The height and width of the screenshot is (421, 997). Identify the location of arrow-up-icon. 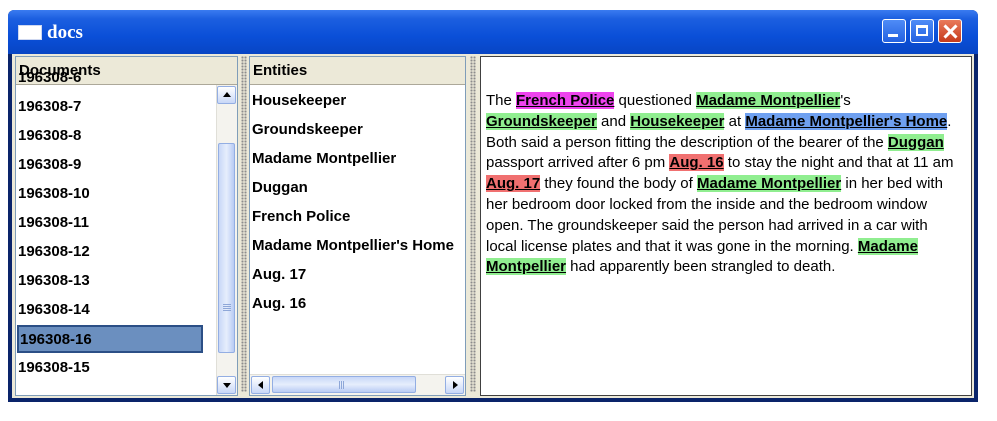
(227, 94).